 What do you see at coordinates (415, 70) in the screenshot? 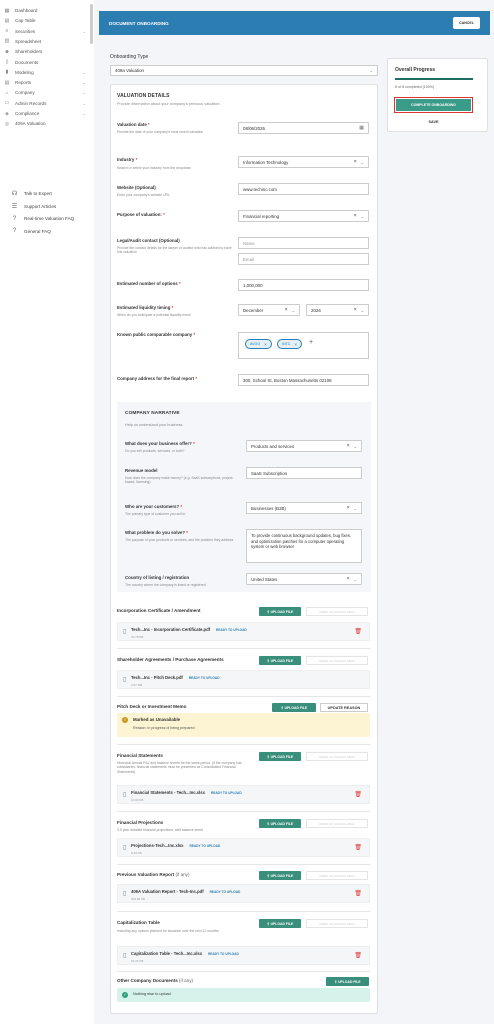
I see `progress-title: Overall Progress` at bounding box center [415, 70].